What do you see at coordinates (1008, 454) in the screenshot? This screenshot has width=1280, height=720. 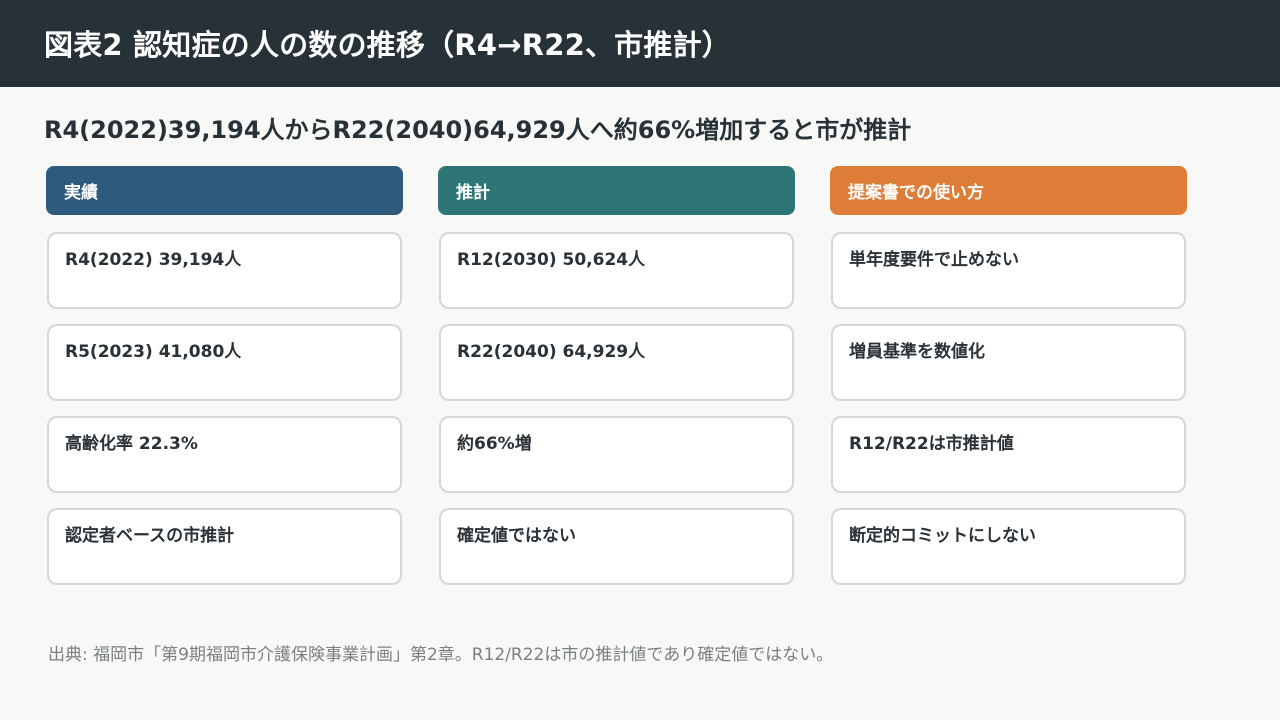 I see `card-usage-3: R12/R22は市推計値` at bounding box center [1008, 454].